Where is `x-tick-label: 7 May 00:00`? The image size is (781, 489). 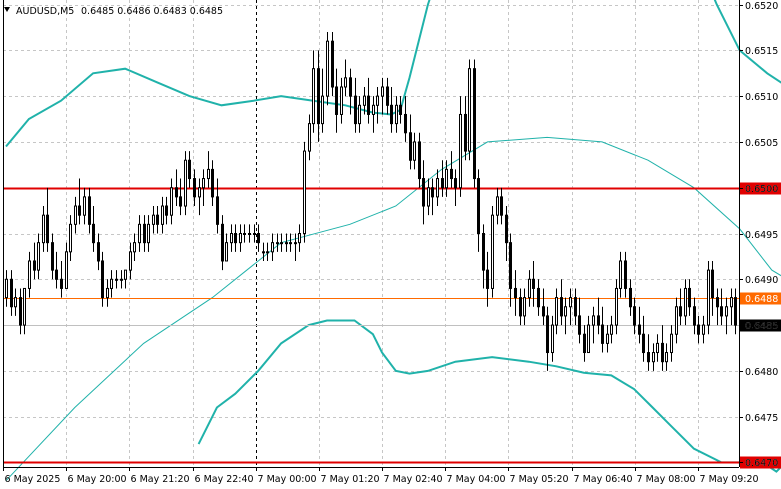 x-tick-label: 7 May 00:00 is located at coordinates (287, 479).